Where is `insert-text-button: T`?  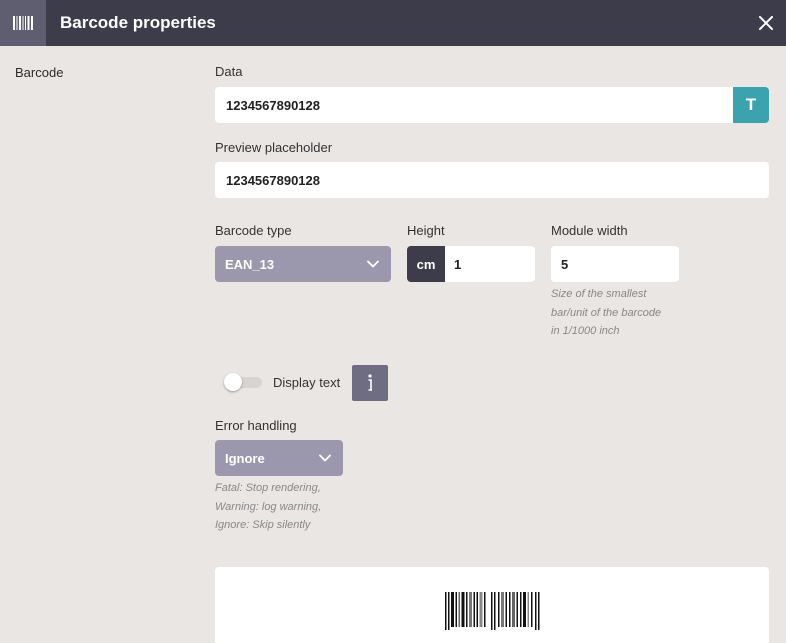 insert-text-button: T is located at coordinates (751, 105).